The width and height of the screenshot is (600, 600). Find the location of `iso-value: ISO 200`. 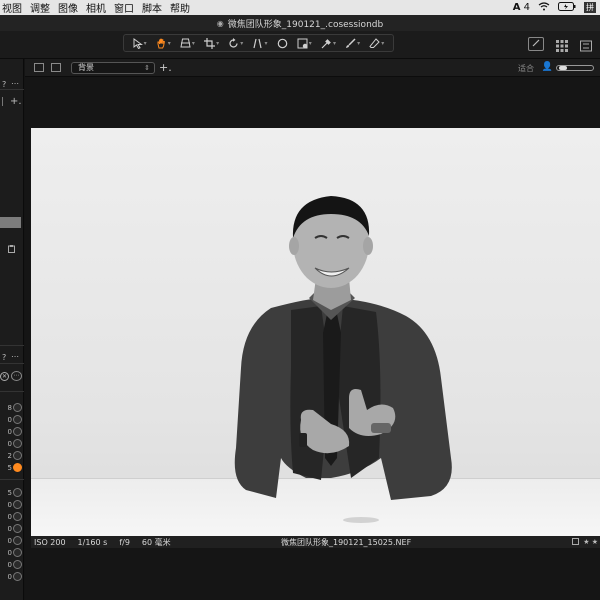

iso-value: ISO 200 is located at coordinates (50, 542).